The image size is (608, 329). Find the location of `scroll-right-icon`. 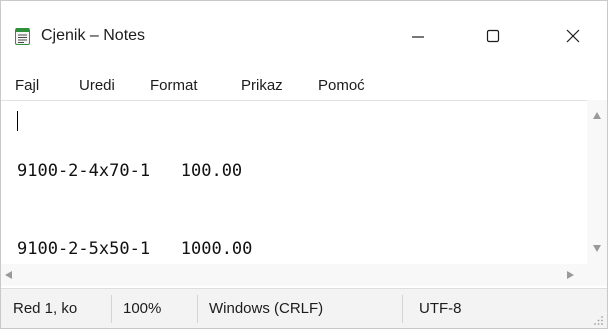

scroll-right-icon is located at coordinates (570, 275).